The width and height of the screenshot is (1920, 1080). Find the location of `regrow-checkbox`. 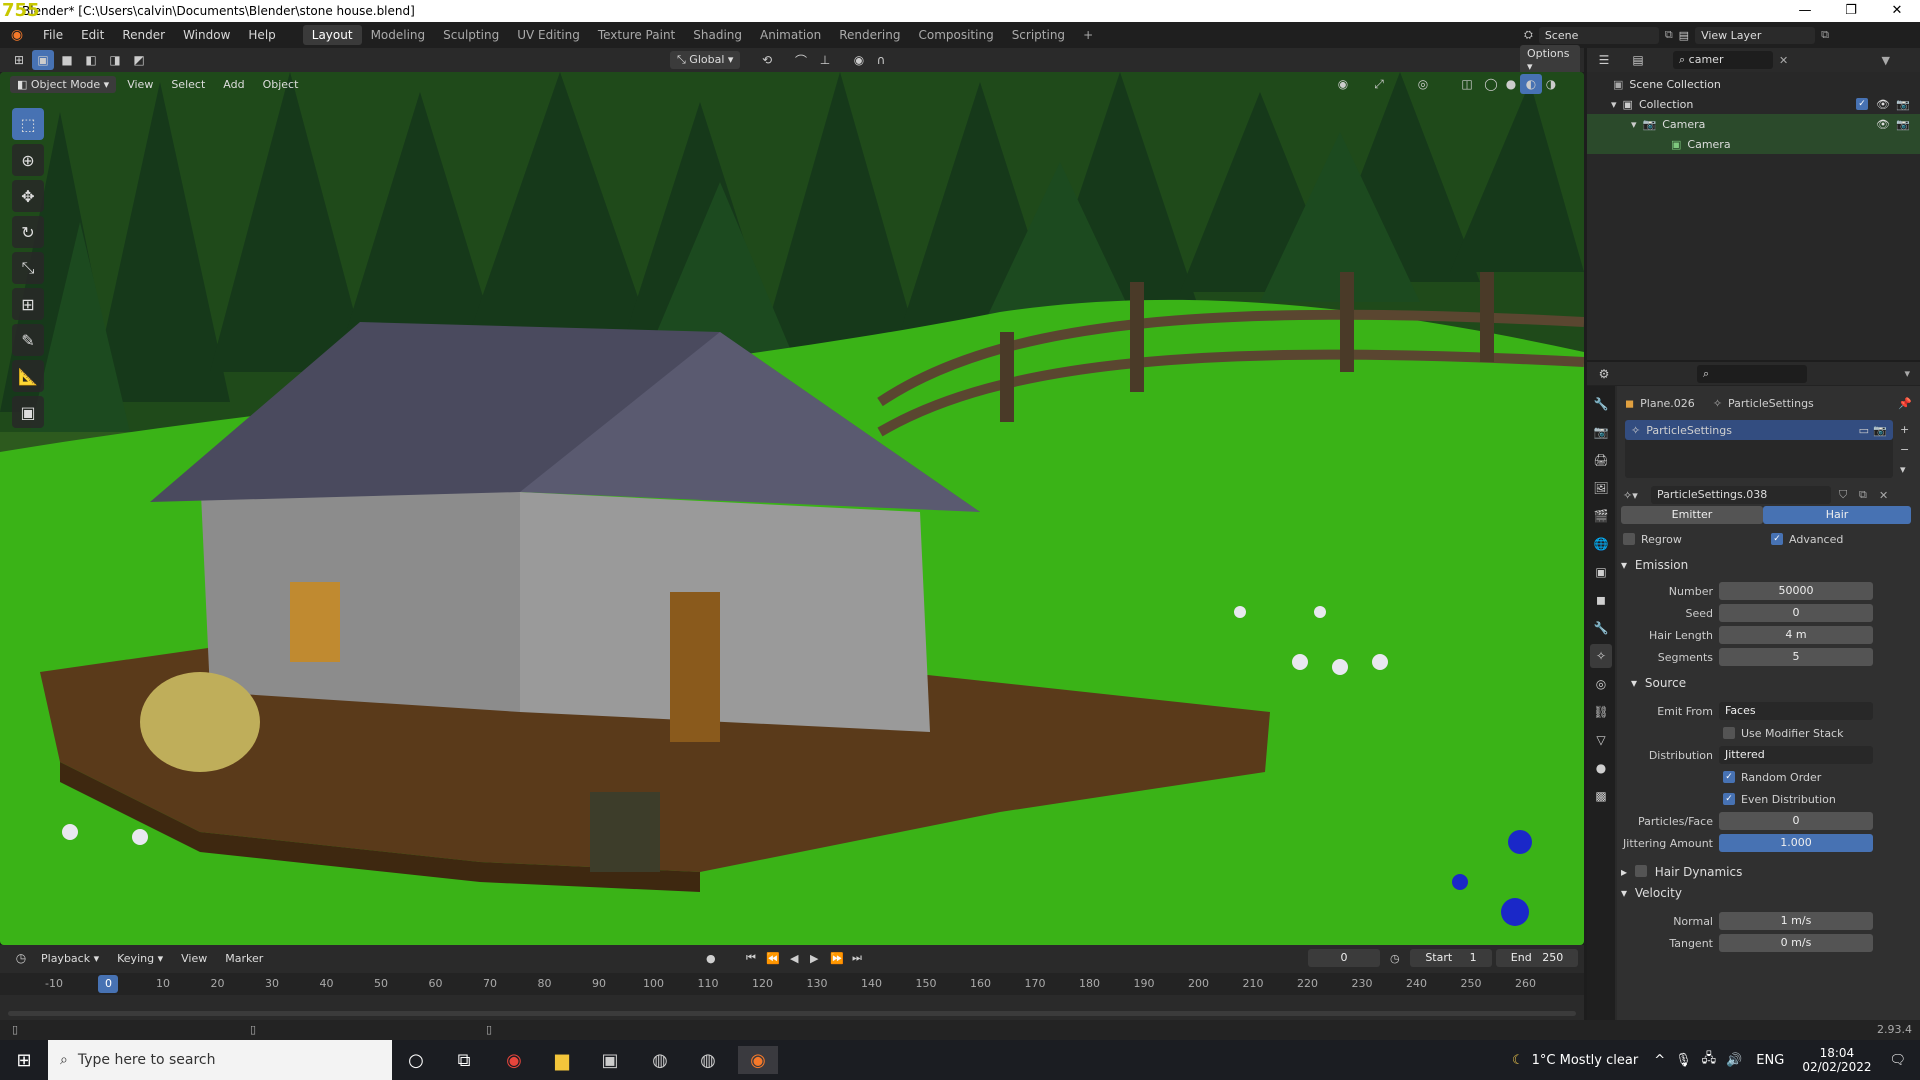

regrow-checkbox is located at coordinates (1629, 539).